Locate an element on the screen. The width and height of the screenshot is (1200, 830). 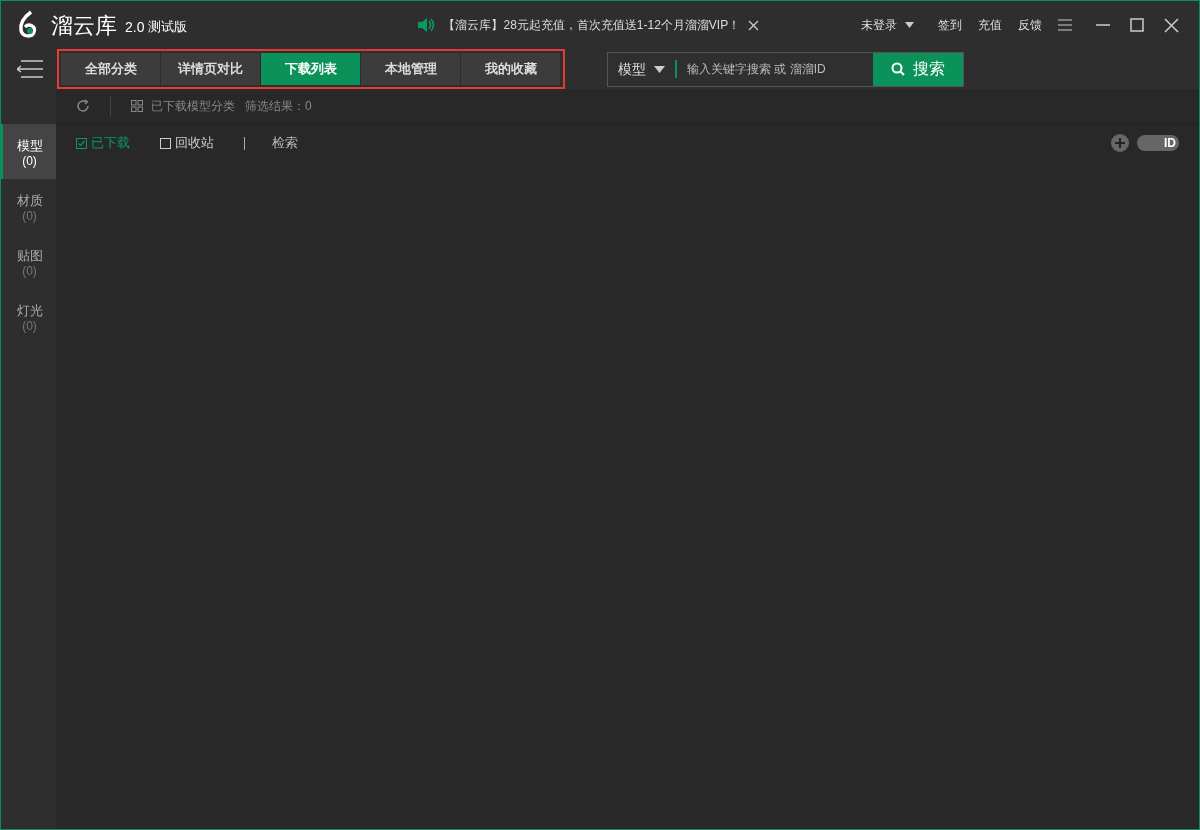
menu-icon is located at coordinates (1065, 25).